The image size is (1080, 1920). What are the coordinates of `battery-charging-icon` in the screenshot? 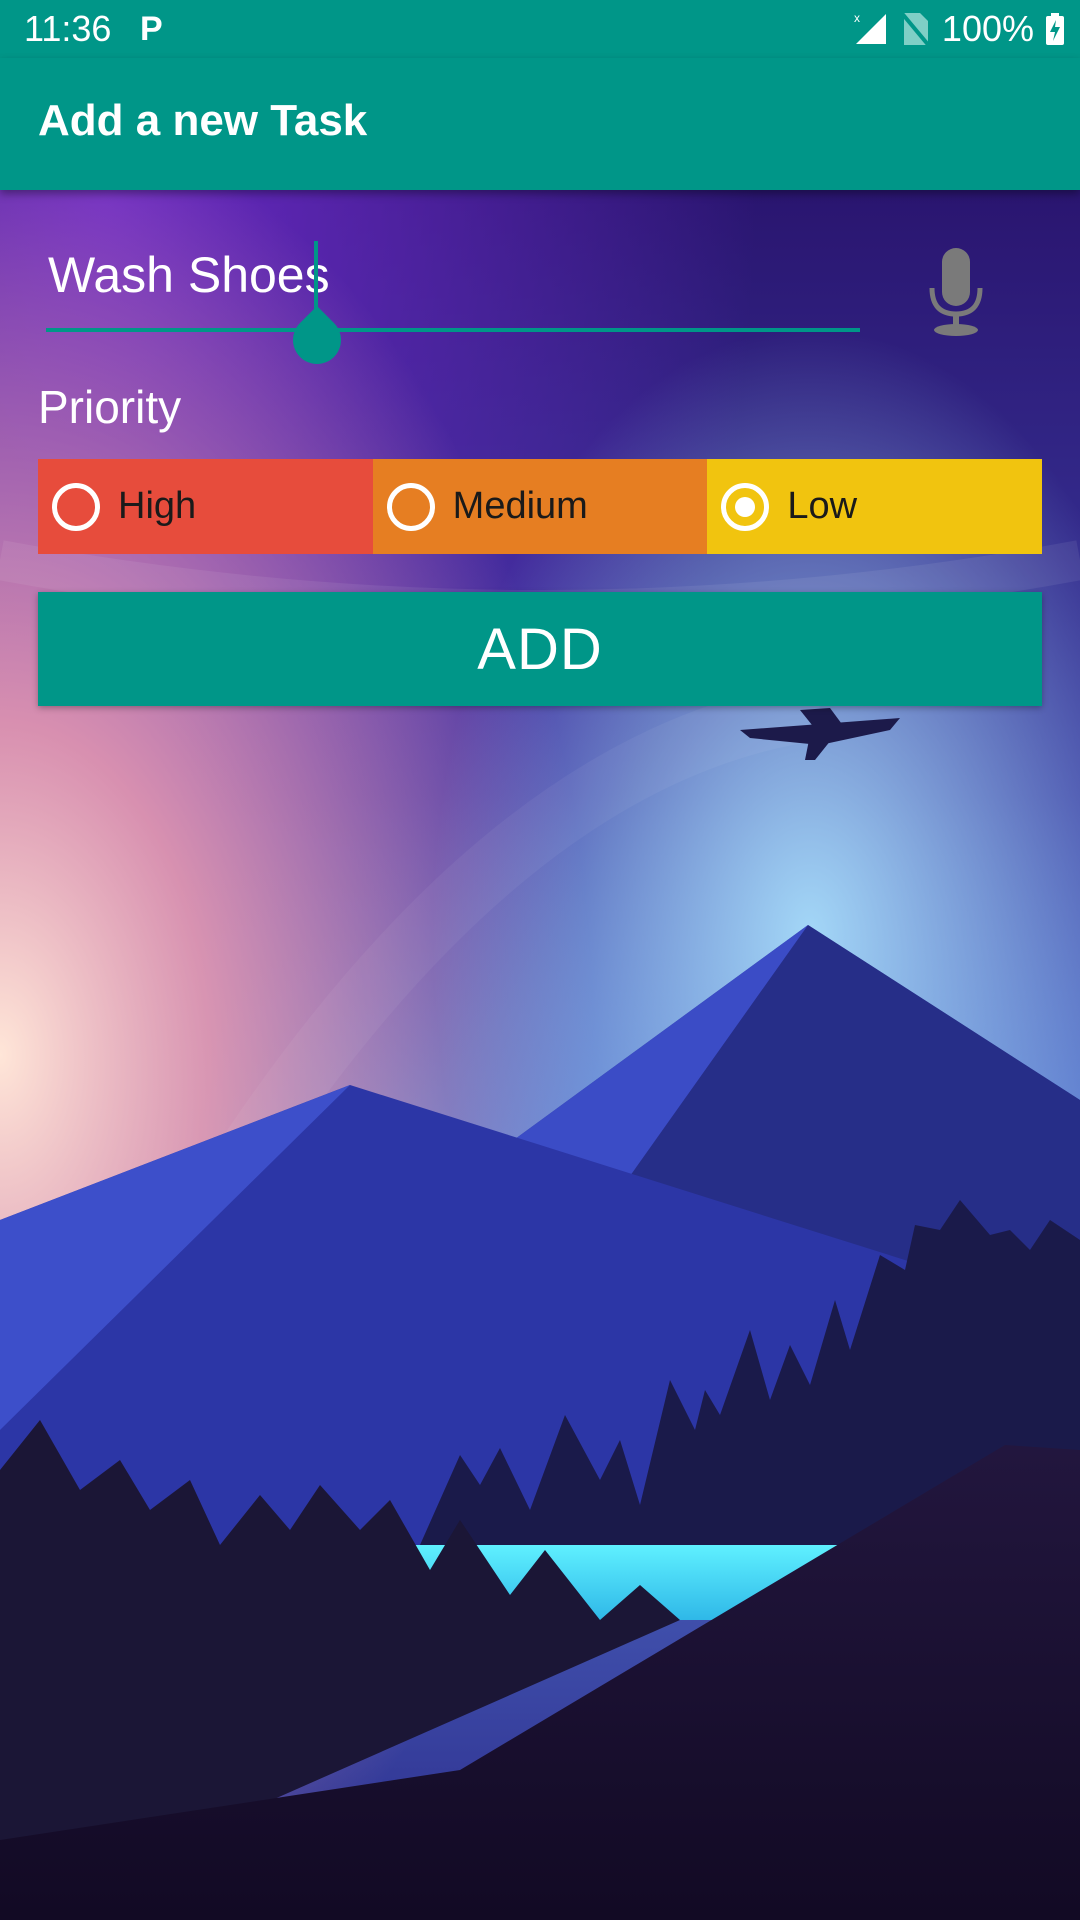 It's located at (1055, 29).